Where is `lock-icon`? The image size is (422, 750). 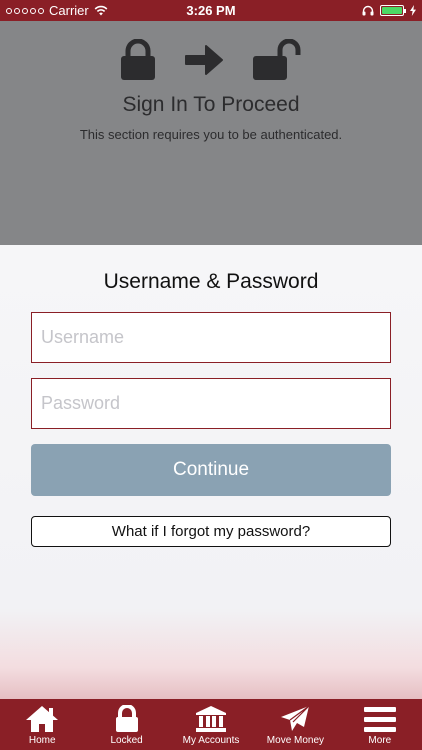
lock-icon is located at coordinates (126, 718).